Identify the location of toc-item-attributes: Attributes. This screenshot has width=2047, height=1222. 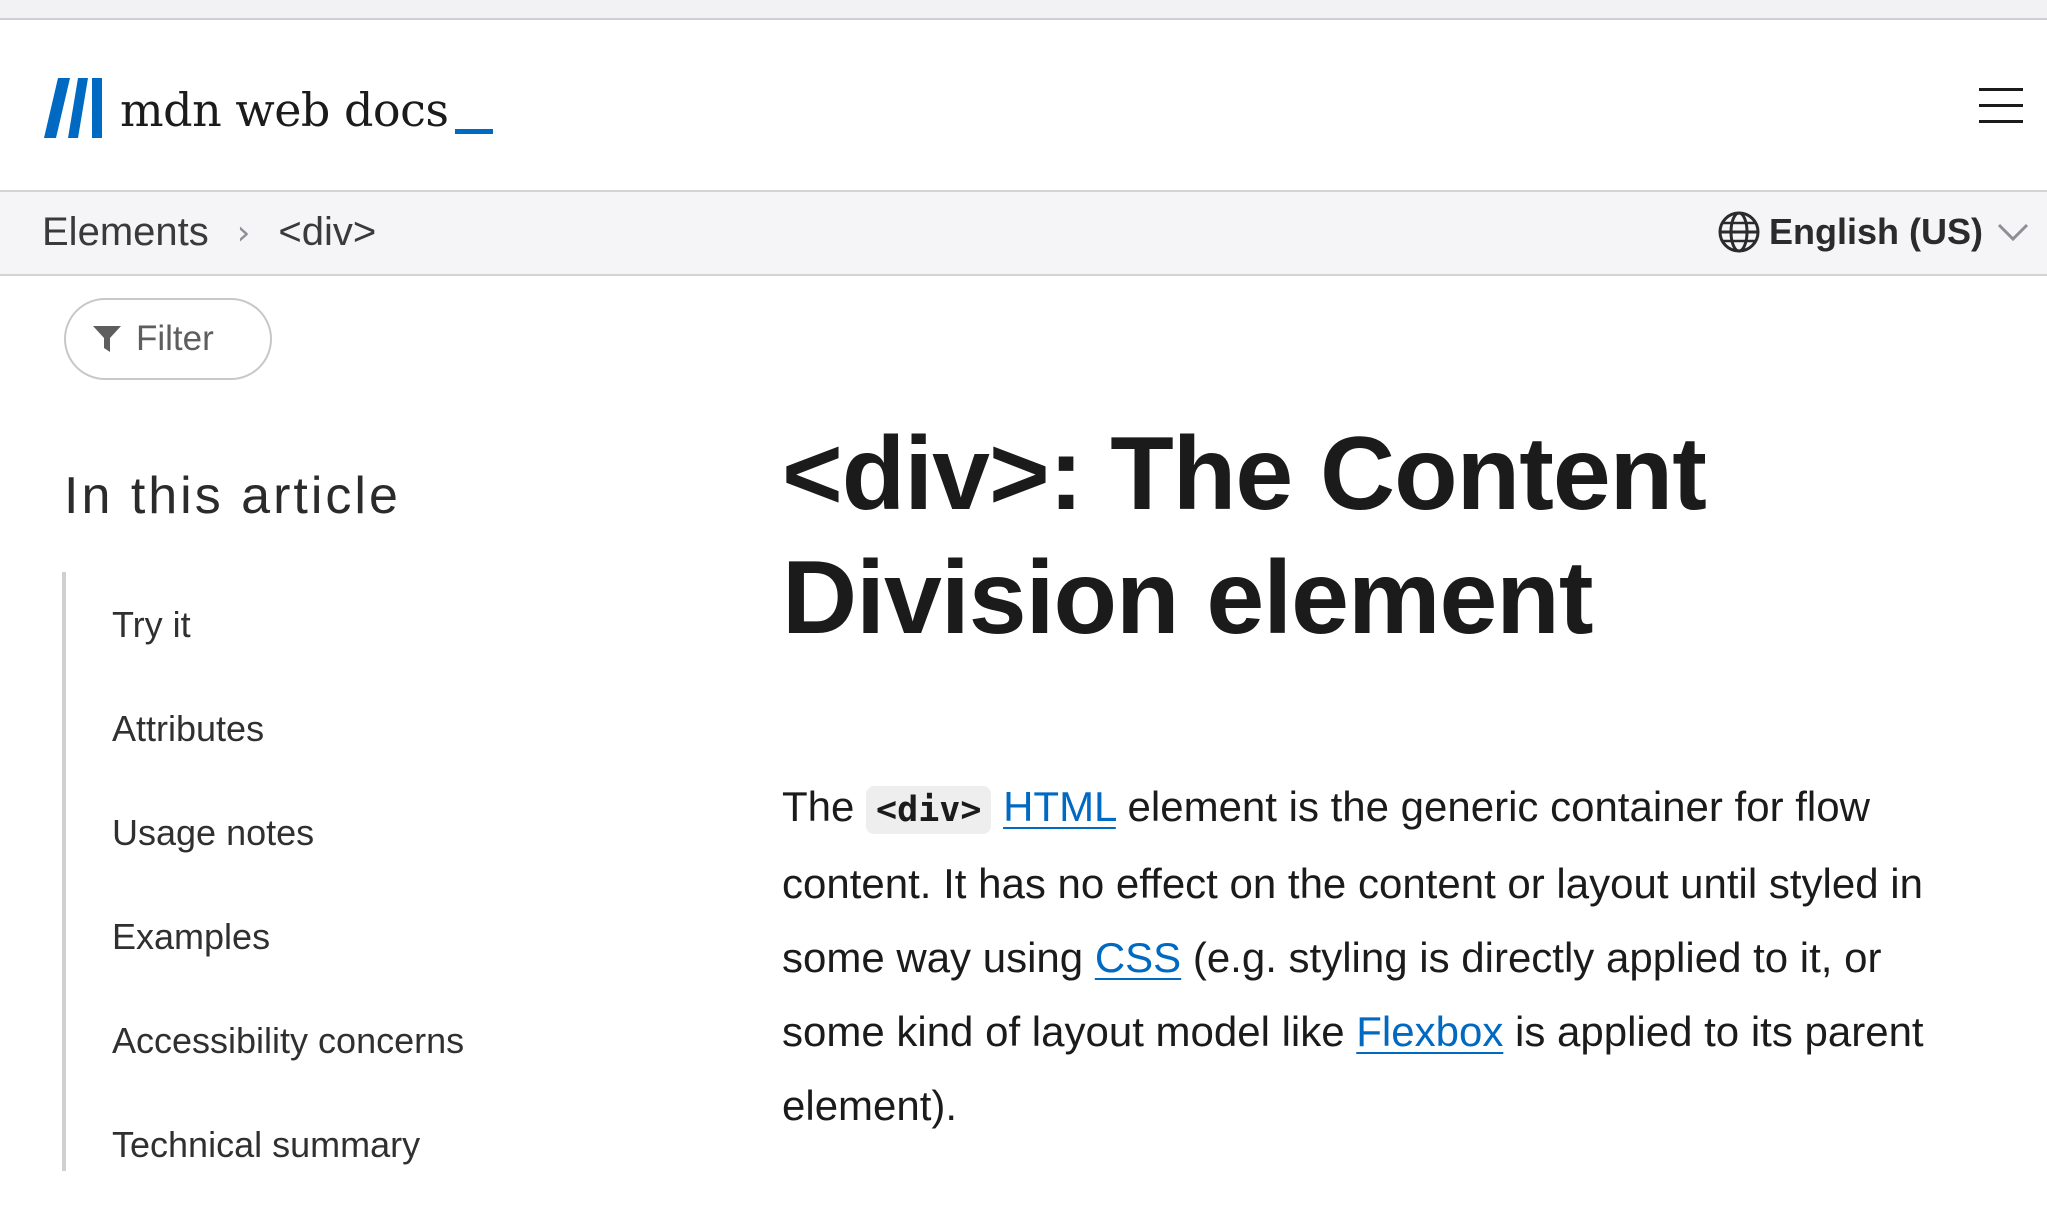
(288, 754).